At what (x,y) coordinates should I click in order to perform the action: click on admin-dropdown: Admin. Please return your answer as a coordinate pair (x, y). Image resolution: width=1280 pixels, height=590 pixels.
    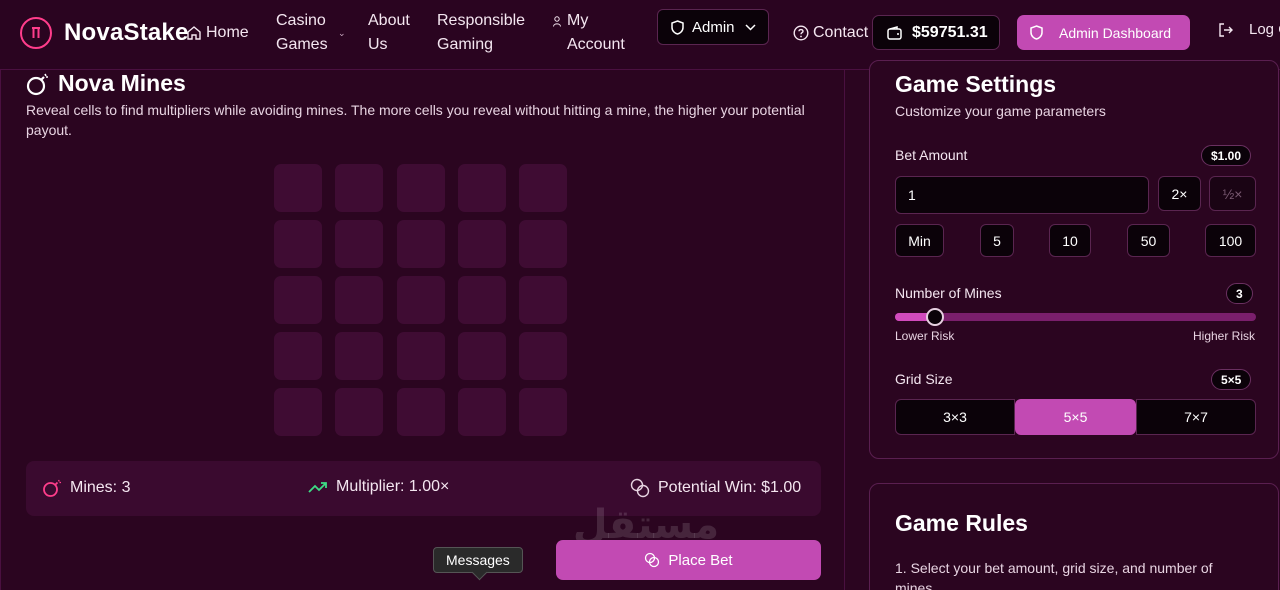
    Looking at the image, I should click on (713, 27).